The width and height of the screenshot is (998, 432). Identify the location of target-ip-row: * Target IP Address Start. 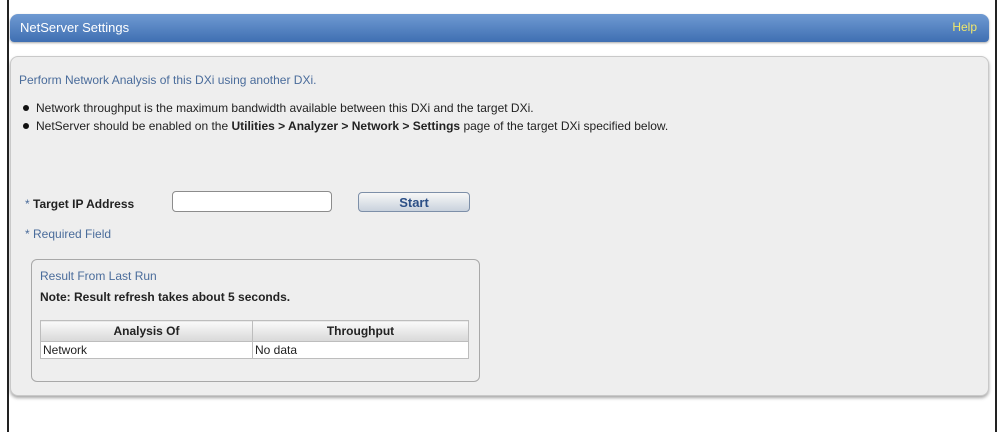
(275, 204).